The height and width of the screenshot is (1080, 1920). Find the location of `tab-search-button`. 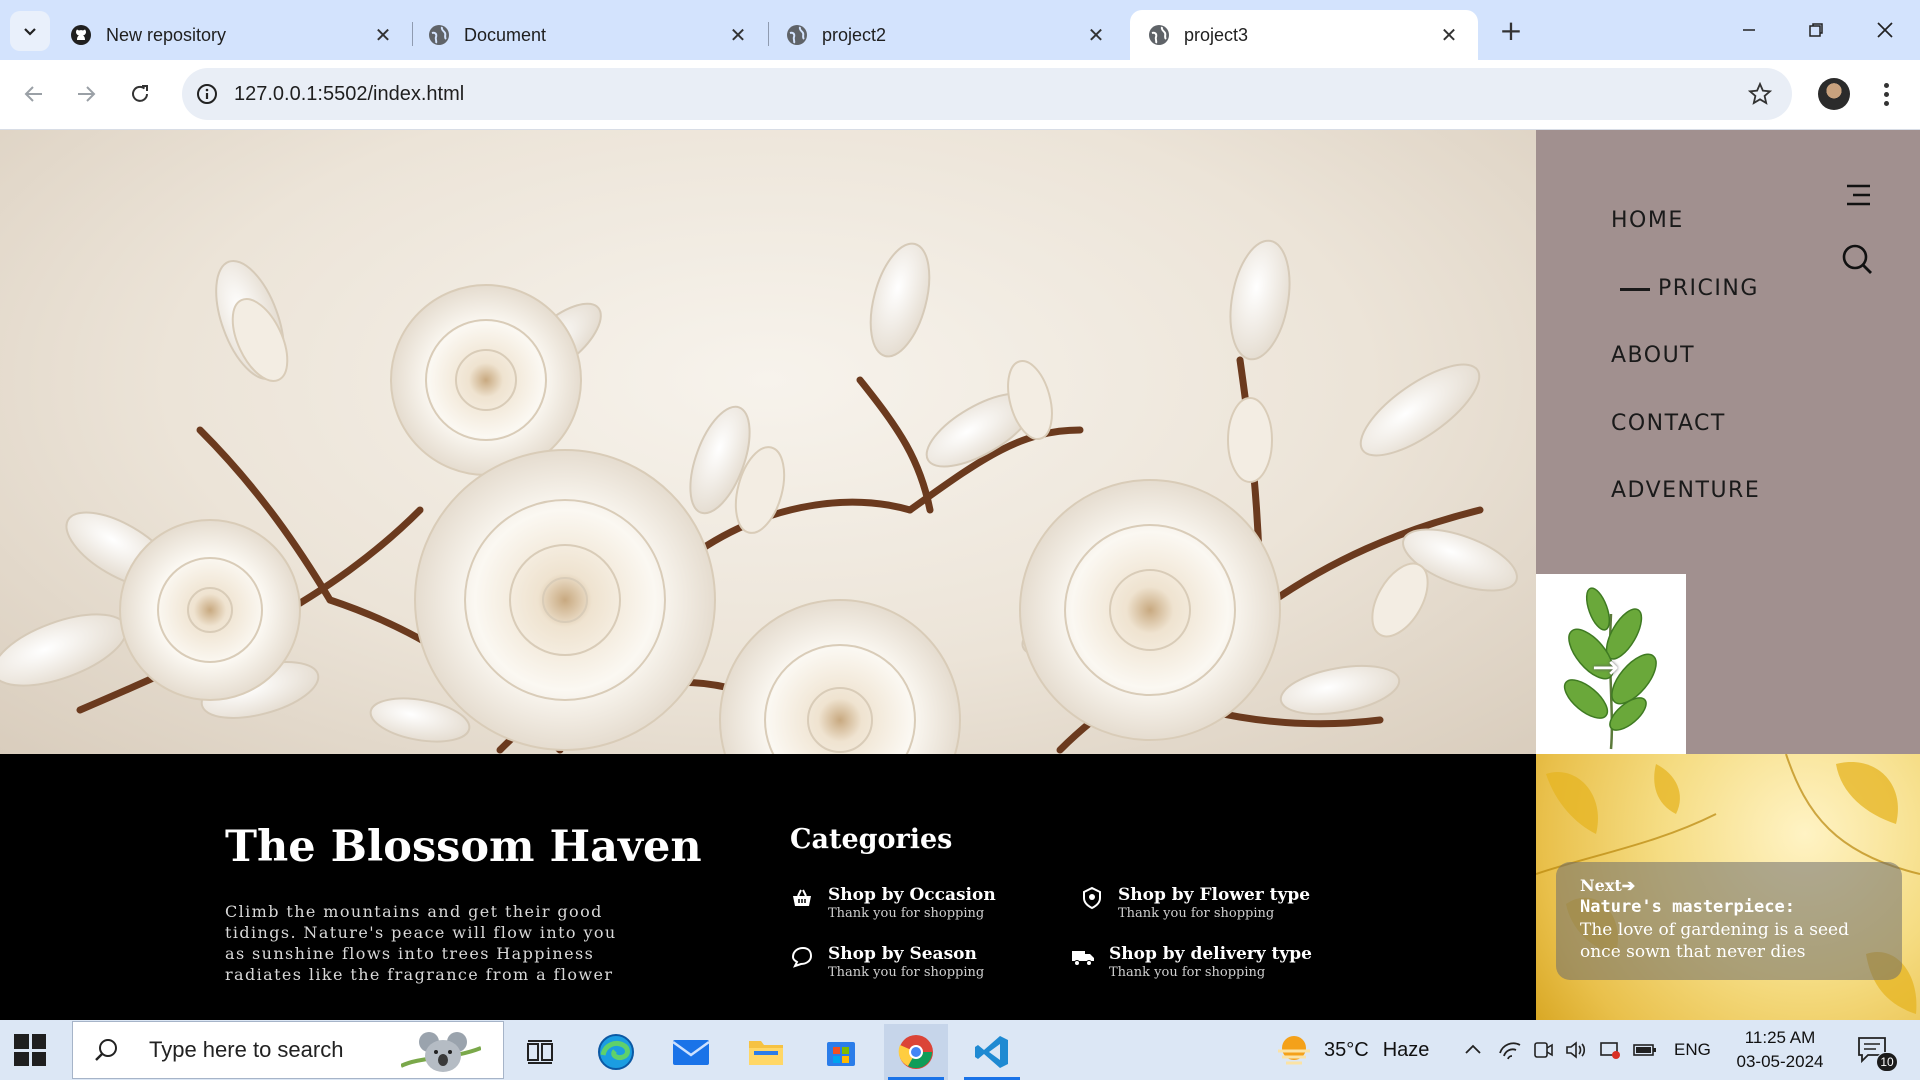

tab-search-button is located at coordinates (30, 31).